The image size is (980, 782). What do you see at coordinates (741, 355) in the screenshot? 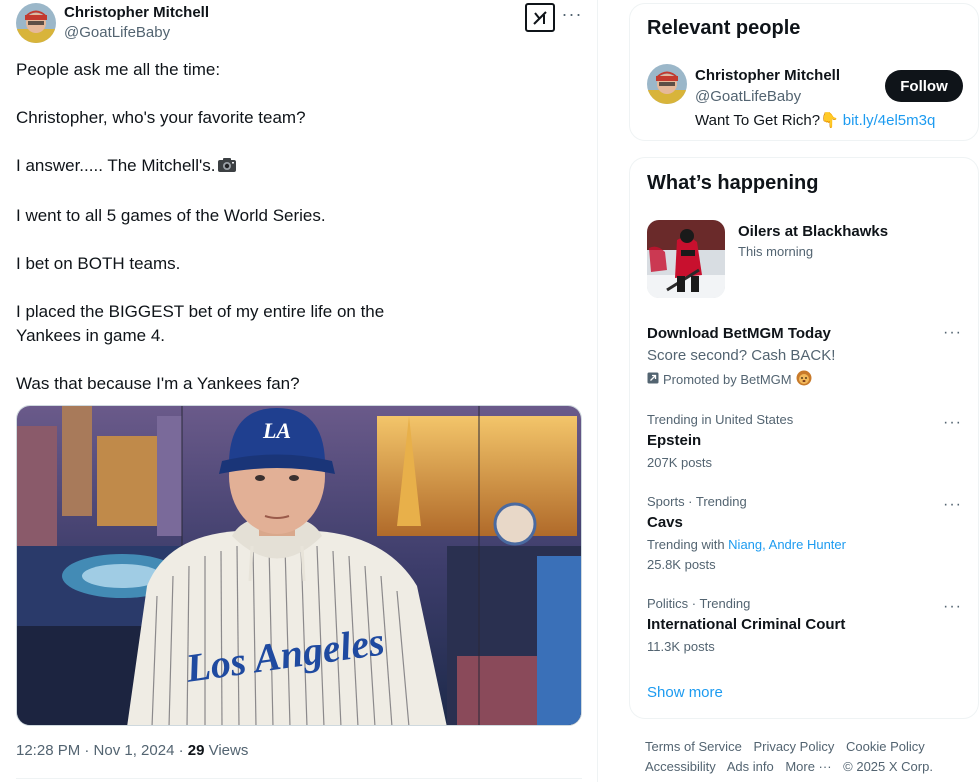
I see `promoted-subtitle: Score second? Cash BACK!` at bounding box center [741, 355].